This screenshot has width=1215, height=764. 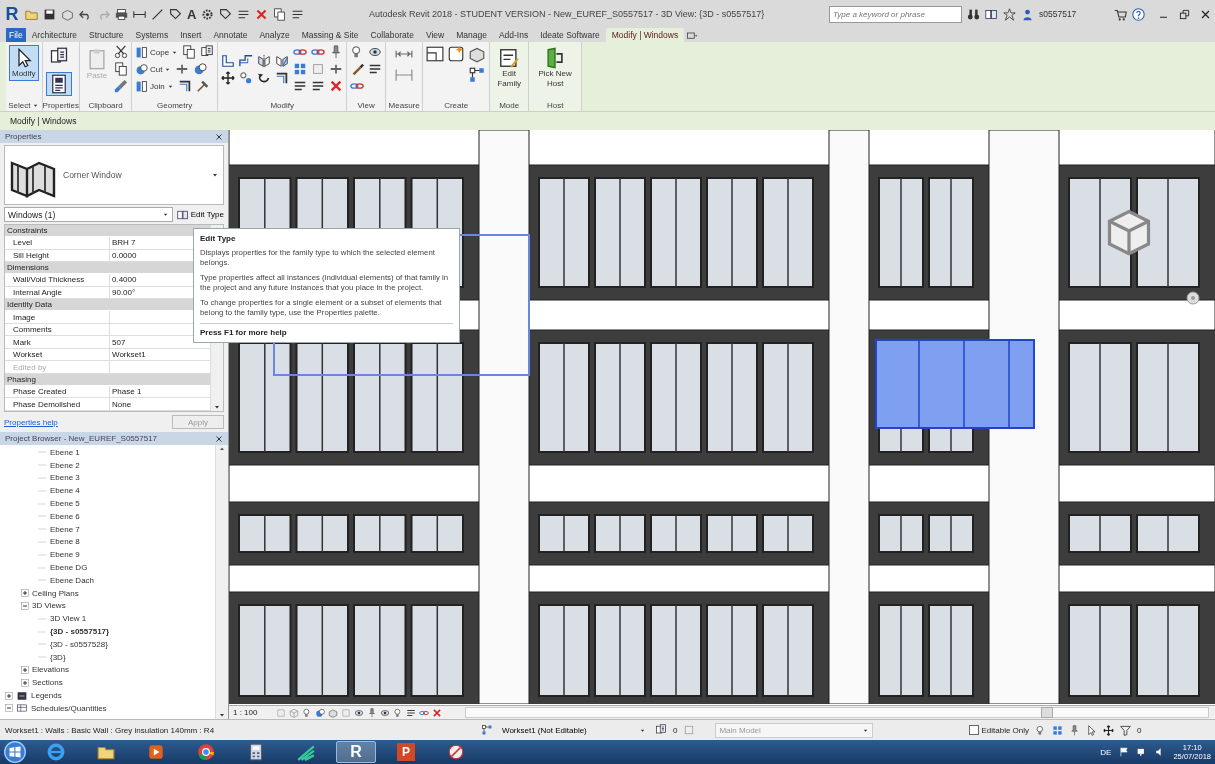 I want to click on tooltip-title: Edit Type, so click(x=218, y=238).